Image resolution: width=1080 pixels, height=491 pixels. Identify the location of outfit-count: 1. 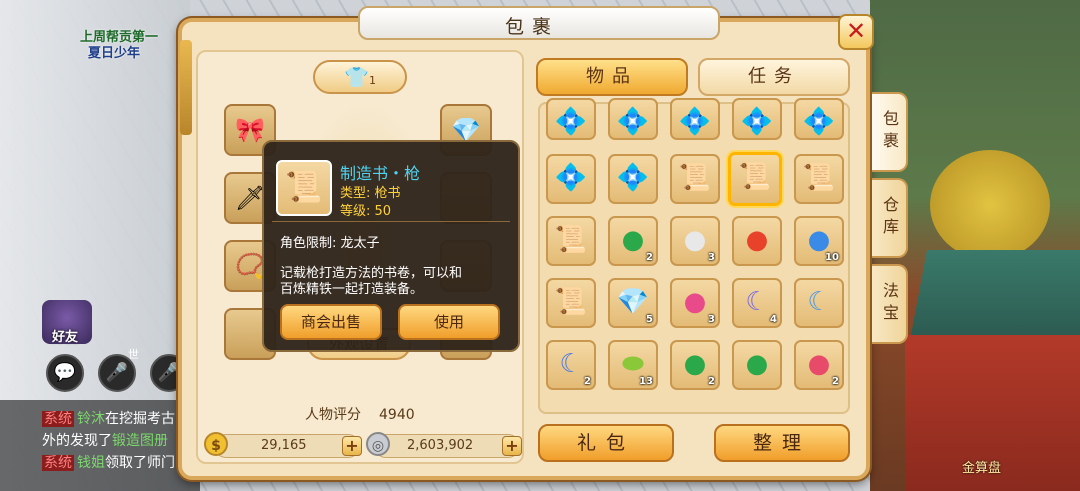
(372, 80).